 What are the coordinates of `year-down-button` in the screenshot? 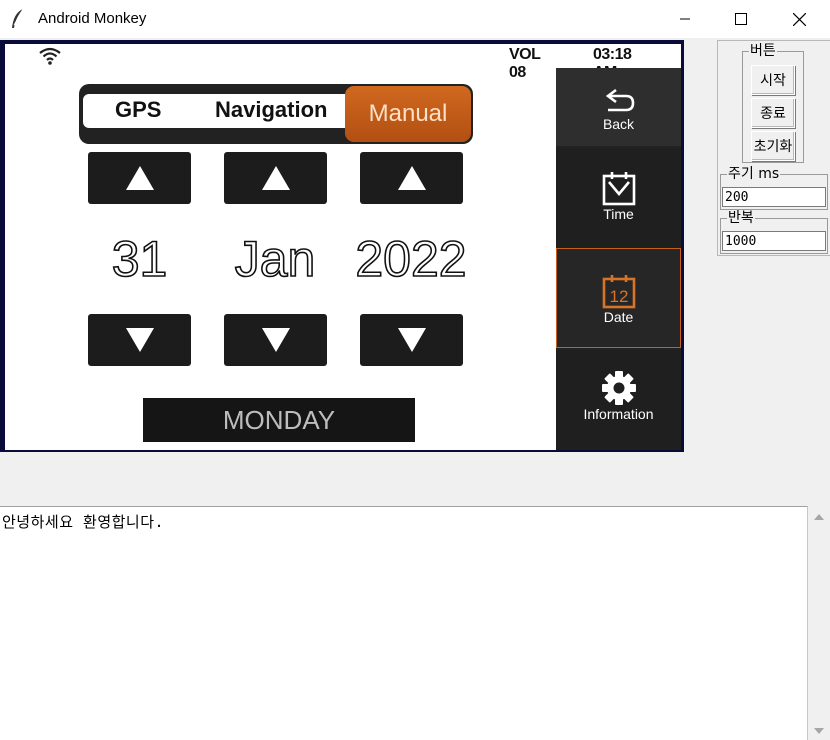 It's located at (411, 340).